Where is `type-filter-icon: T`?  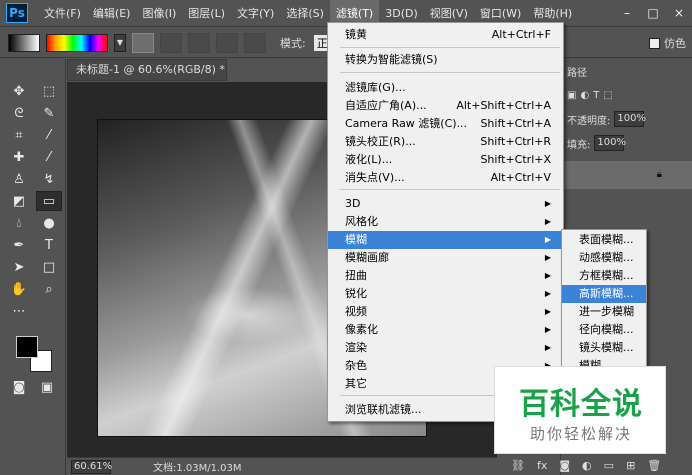
type-filter-icon: T is located at coordinates (596, 95).